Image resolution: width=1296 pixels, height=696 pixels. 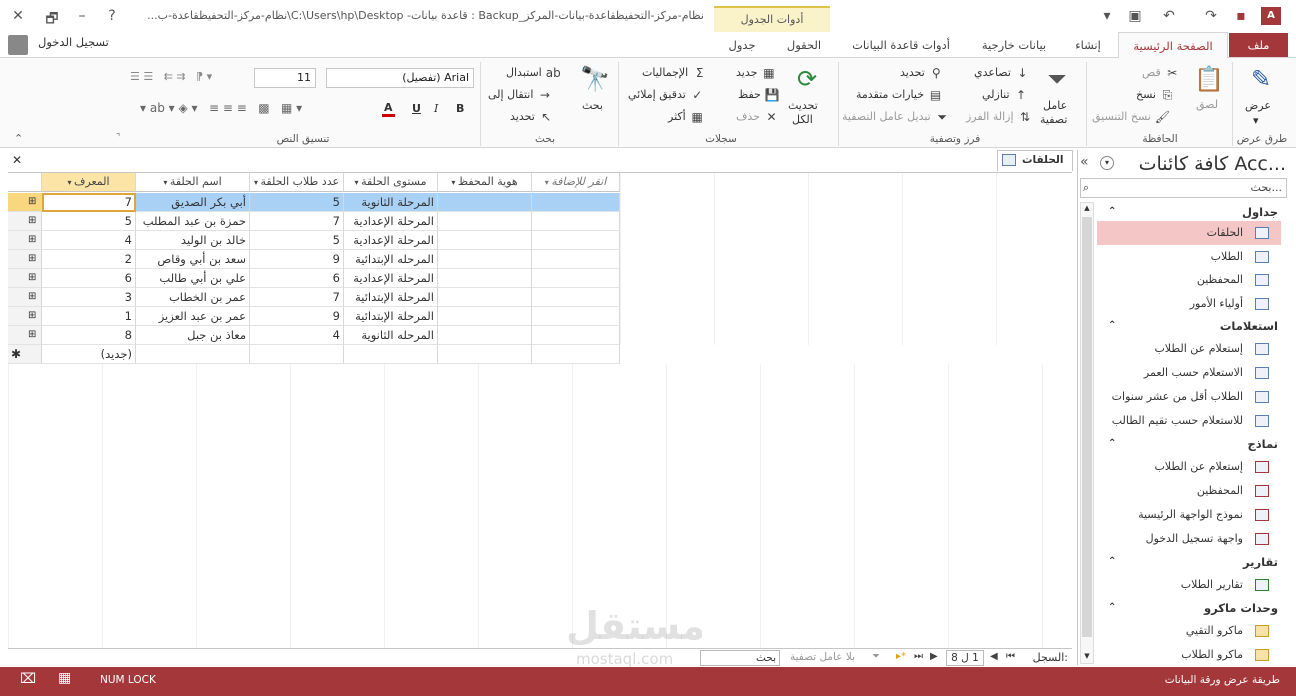 What do you see at coordinates (999, 117) in the screenshot?
I see `remove-sort-button: ⇅ إزالة الفرز` at bounding box center [999, 117].